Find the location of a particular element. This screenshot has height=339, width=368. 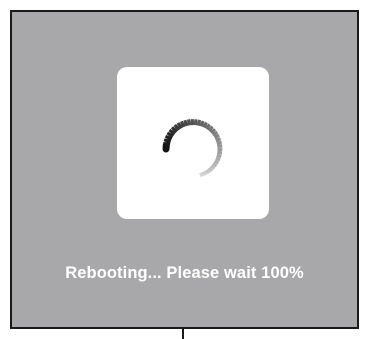

bottom-edge-marker is located at coordinates (183, 333).